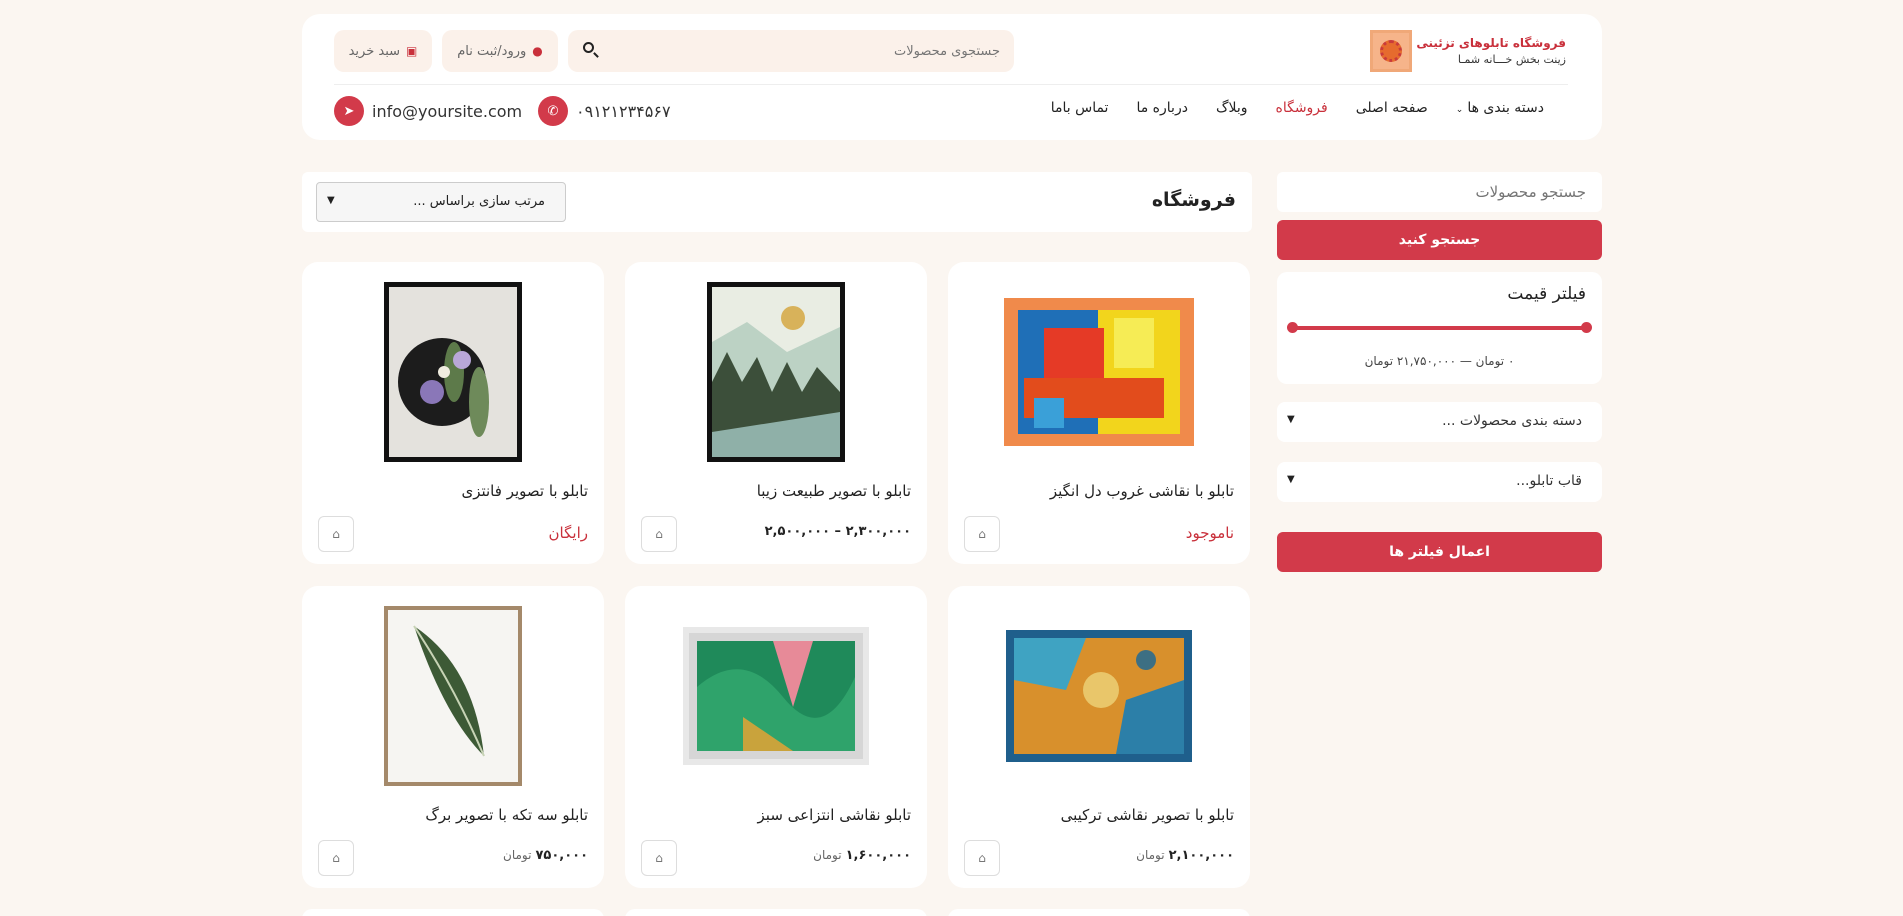 This screenshot has width=1903, height=916. I want to click on cart-button: ▣ سبد خرید, so click(383, 51).